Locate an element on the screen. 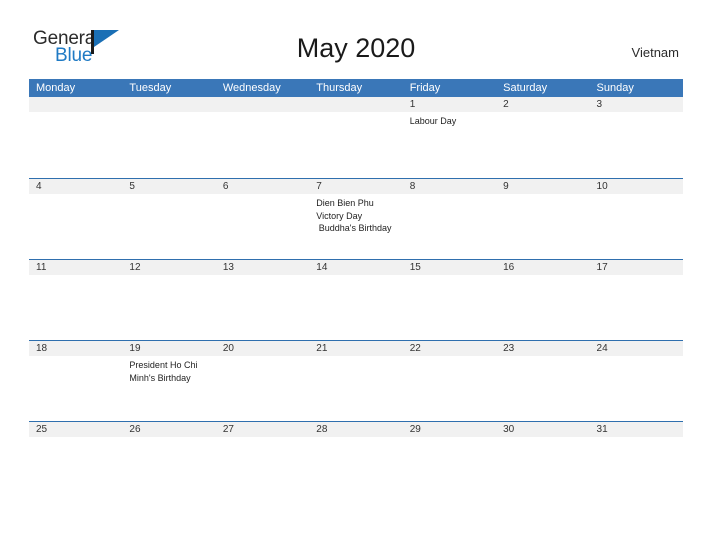 Image resolution: width=712 pixels, height=550 pixels. day-number-23: 23 is located at coordinates (542, 348).